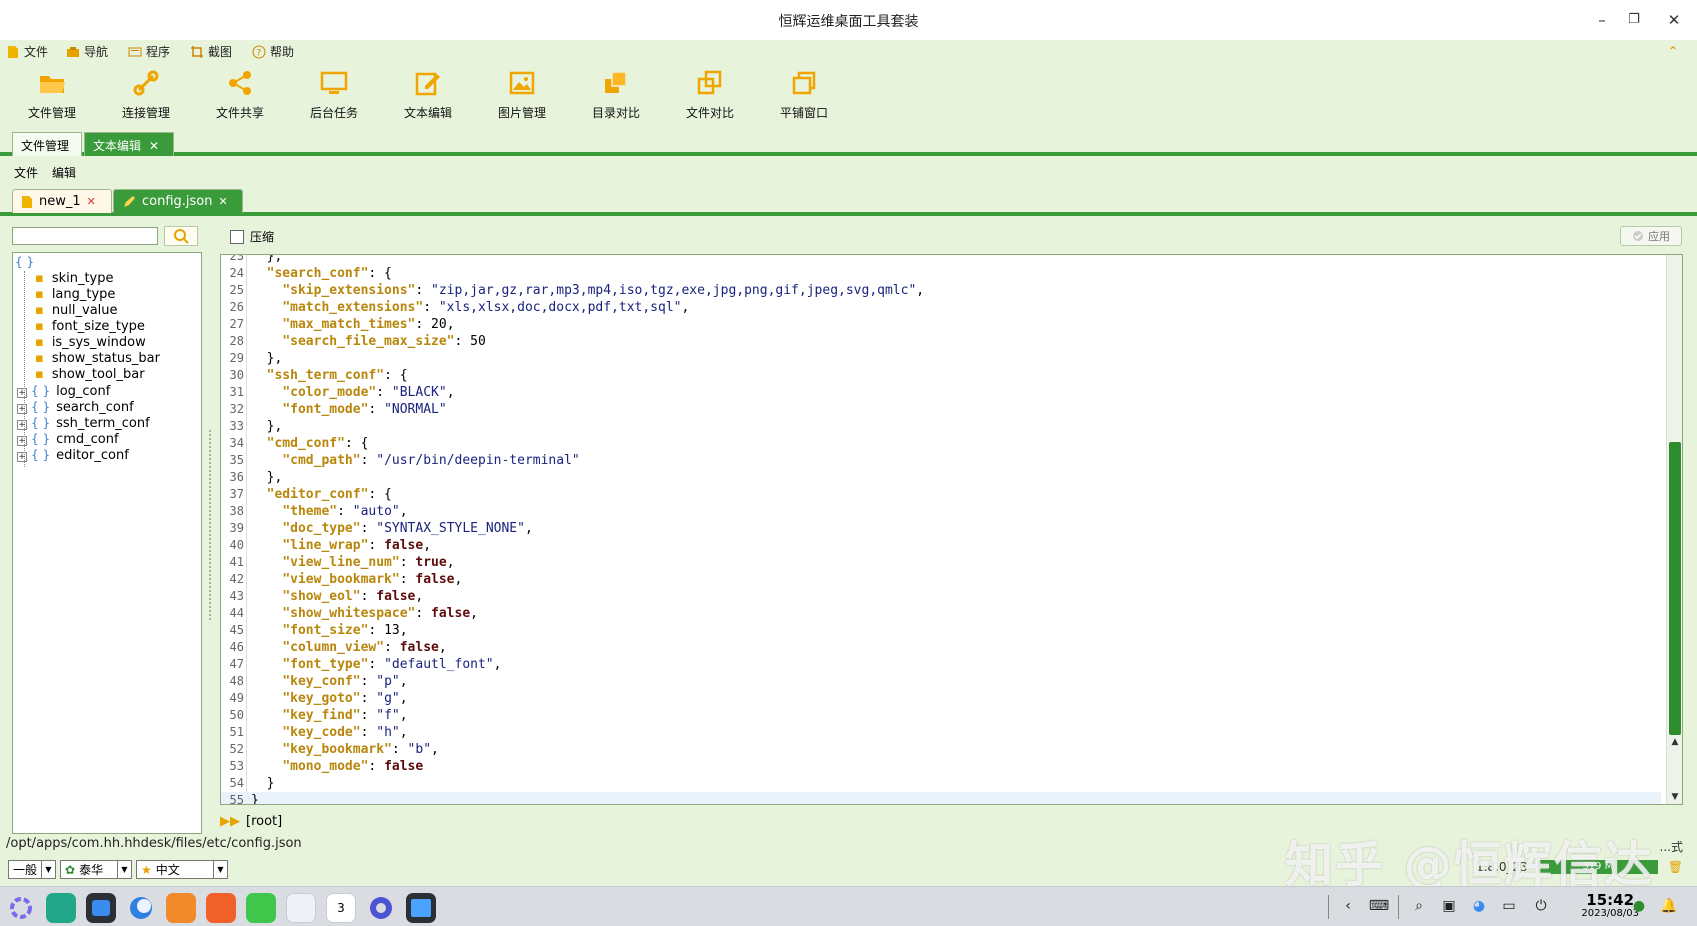 This screenshot has width=1697, height=926. Describe the element at coordinates (252, 236) in the screenshot. I see `compress-option: 压缩` at that location.